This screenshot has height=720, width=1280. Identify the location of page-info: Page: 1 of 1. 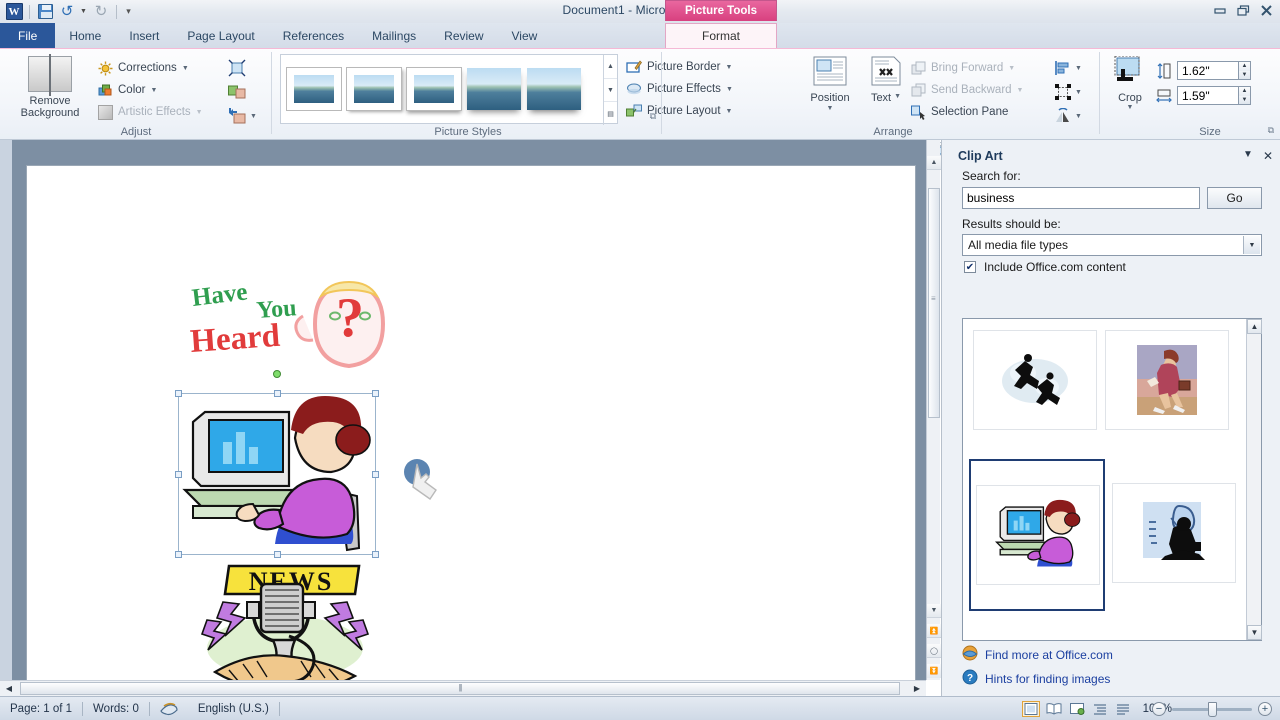
(41, 708).